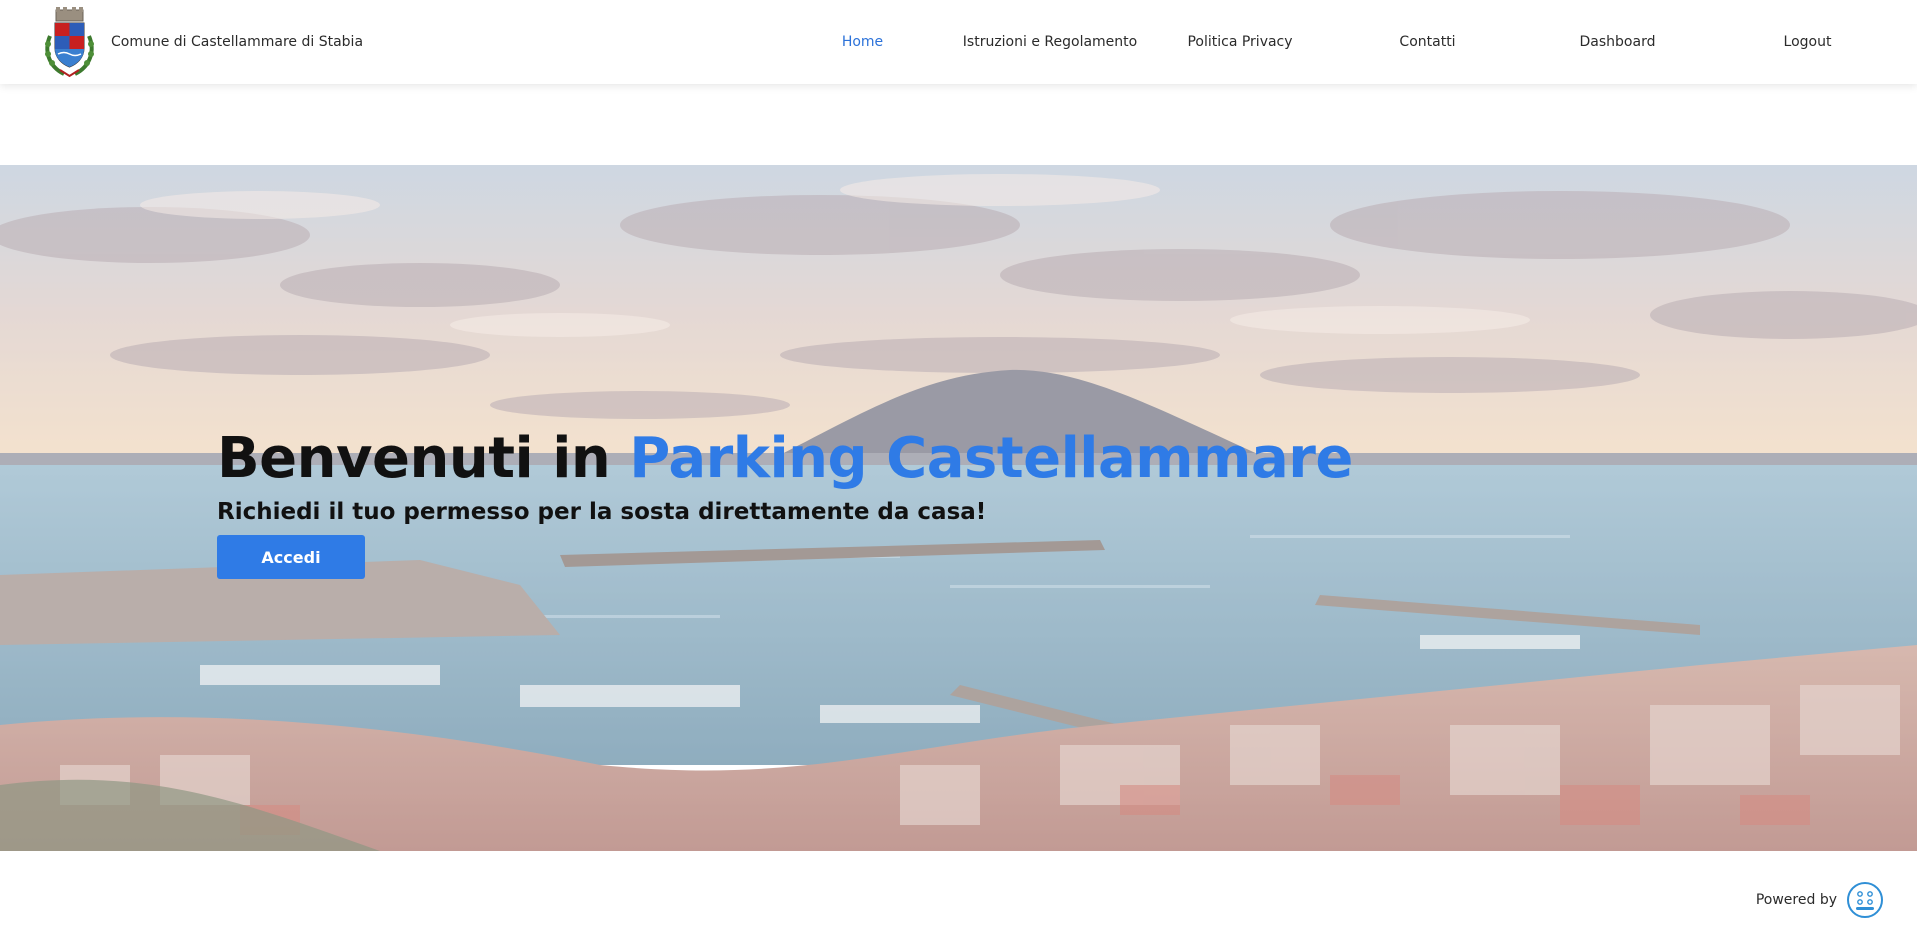 The height and width of the screenshot is (933, 1917). I want to click on powered-by: Powered by, so click(1820, 900).